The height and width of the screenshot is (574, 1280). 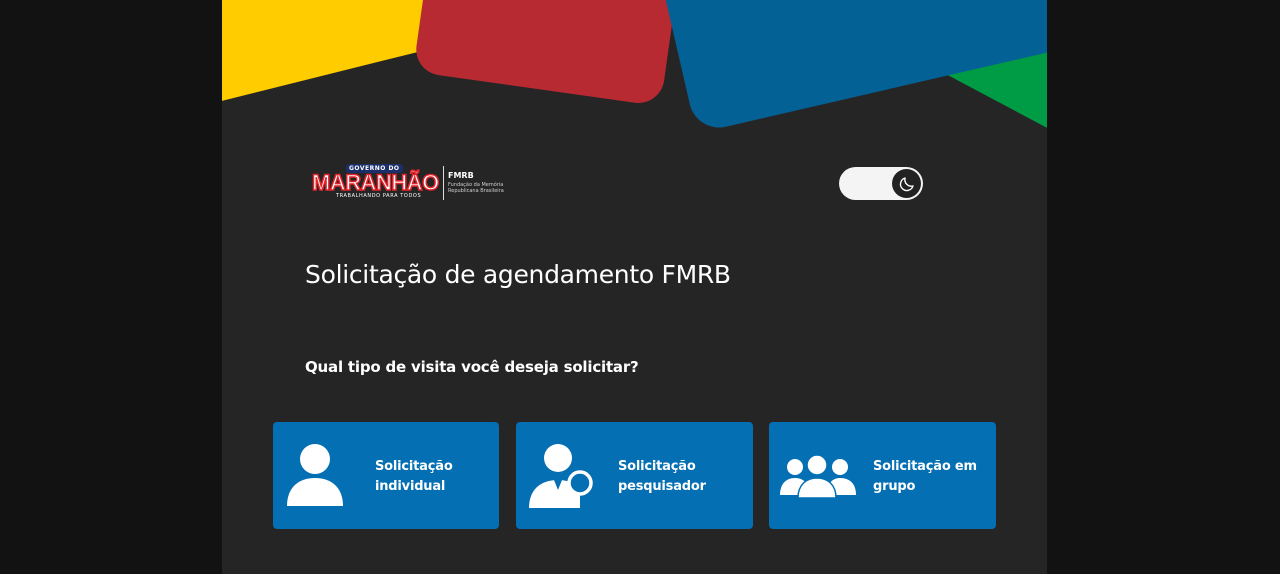 What do you see at coordinates (333, 54) in the screenshot?
I see `decorative-yellow-shape` at bounding box center [333, 54].